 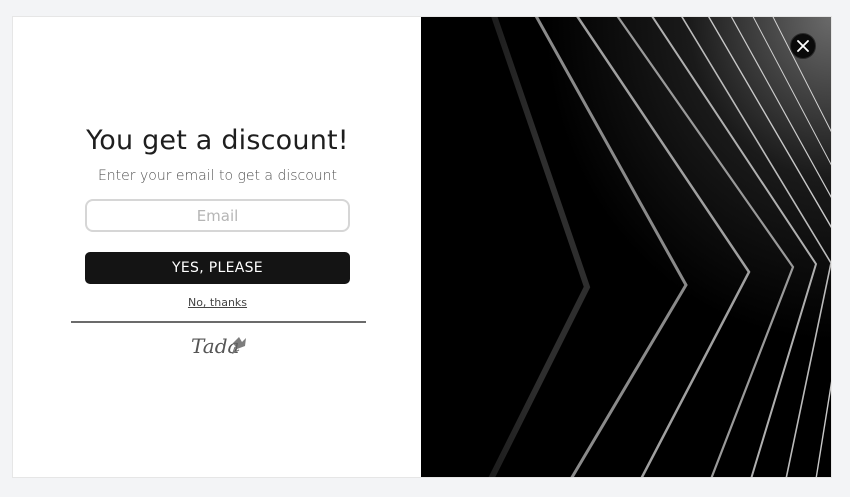 I want to click on svg-text: Tada, so click(x=215, y=346).